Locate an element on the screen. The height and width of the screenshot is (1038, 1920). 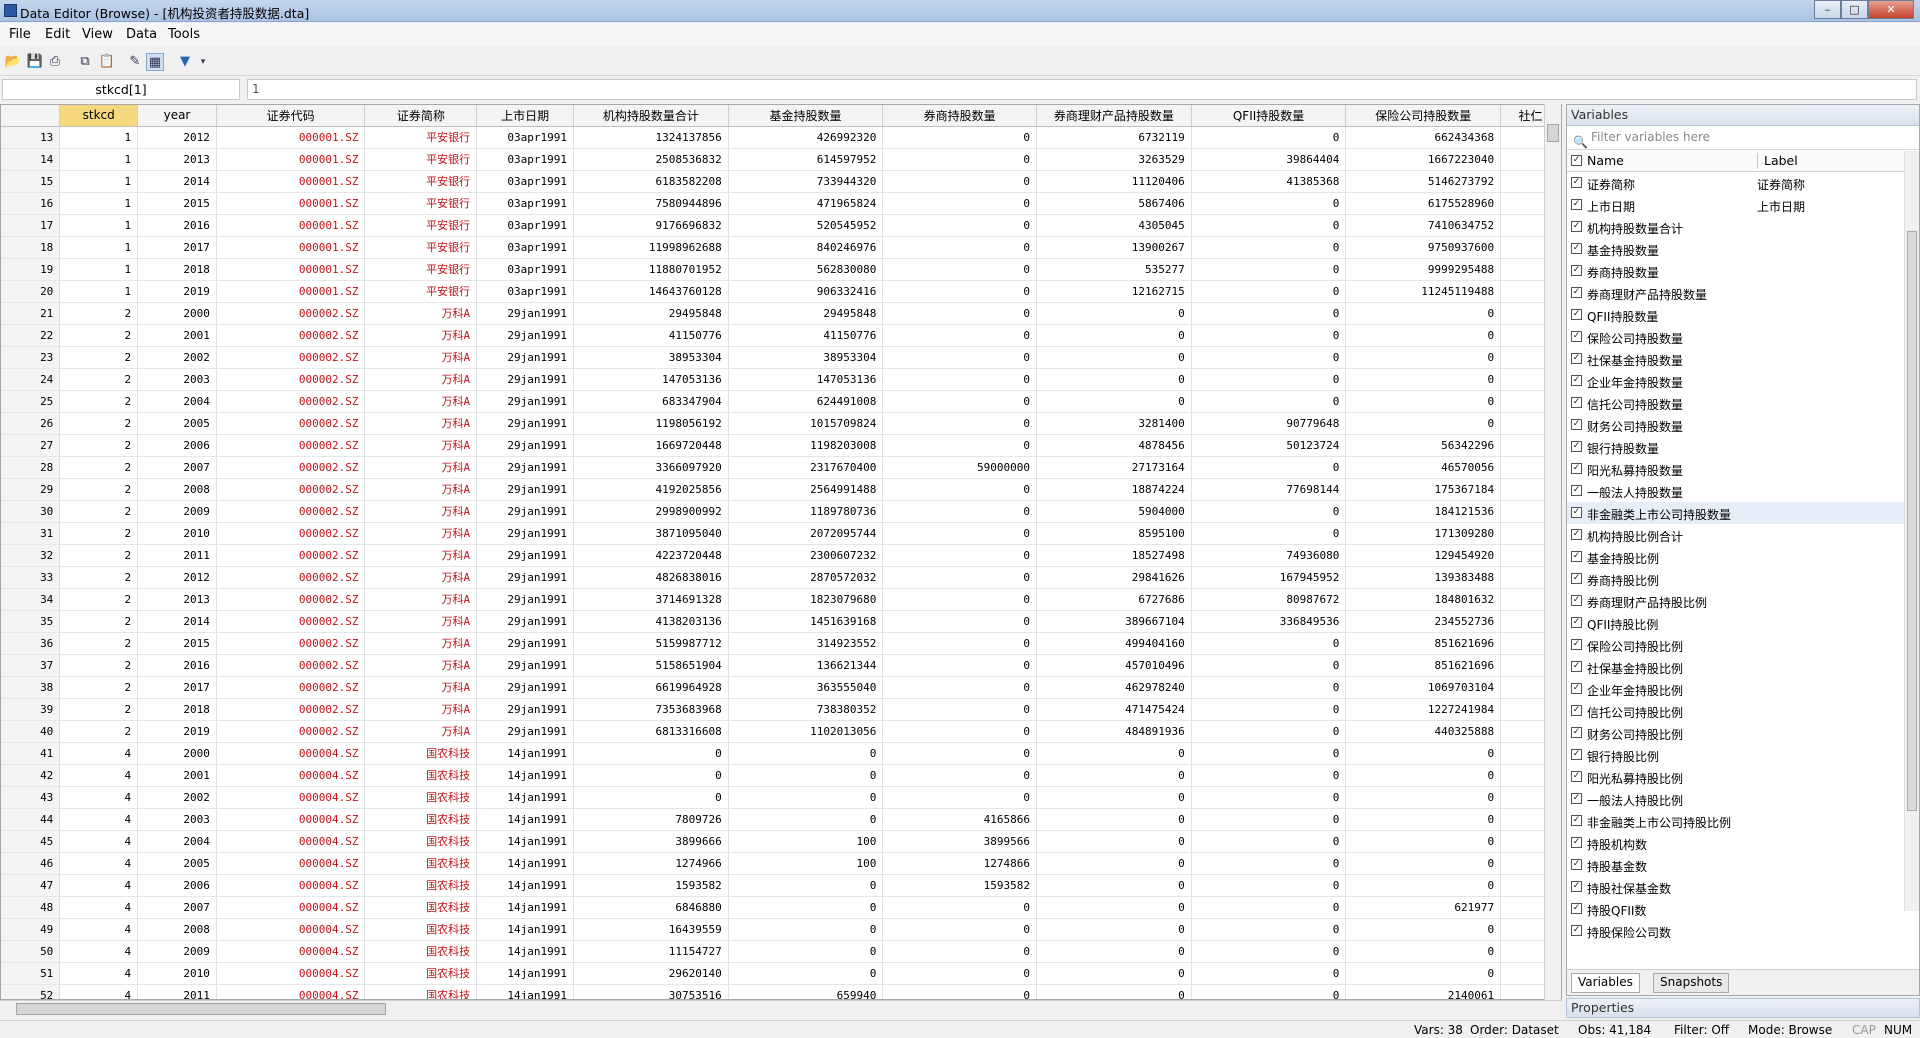
table-cell: 平安银行 is located at coordinates (421, 225).